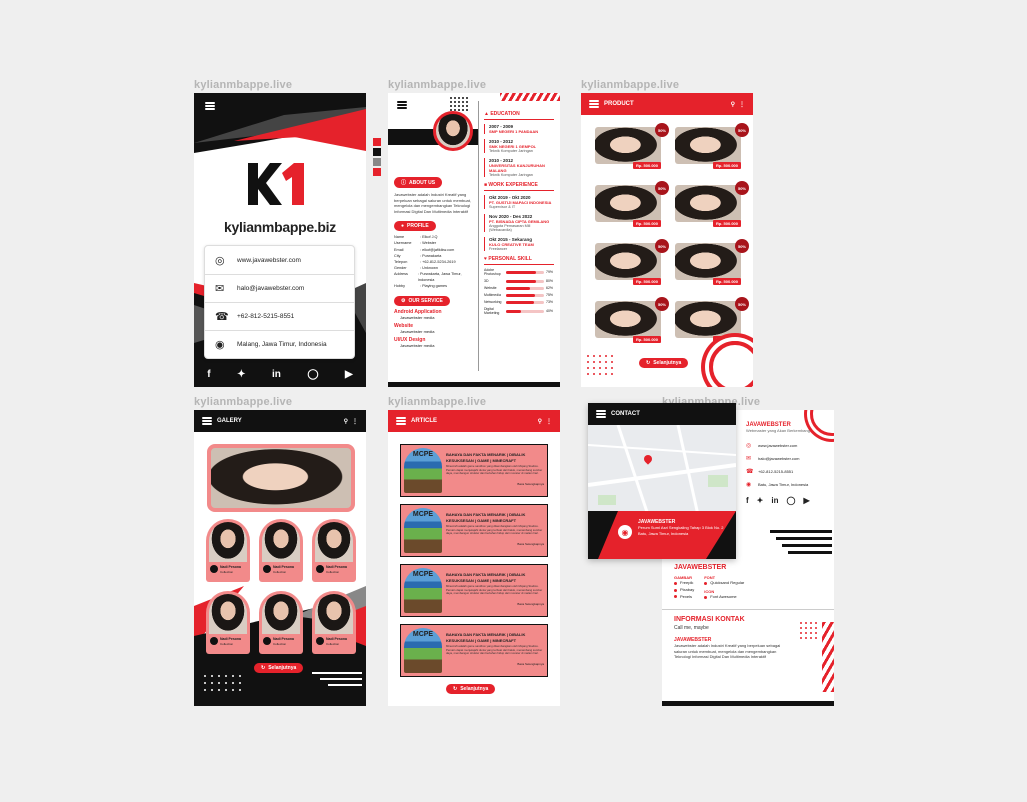  What do you see at coordinates (281, 478) in the screenshot?
I see `featured-photo` at bounding box center [281, 478].